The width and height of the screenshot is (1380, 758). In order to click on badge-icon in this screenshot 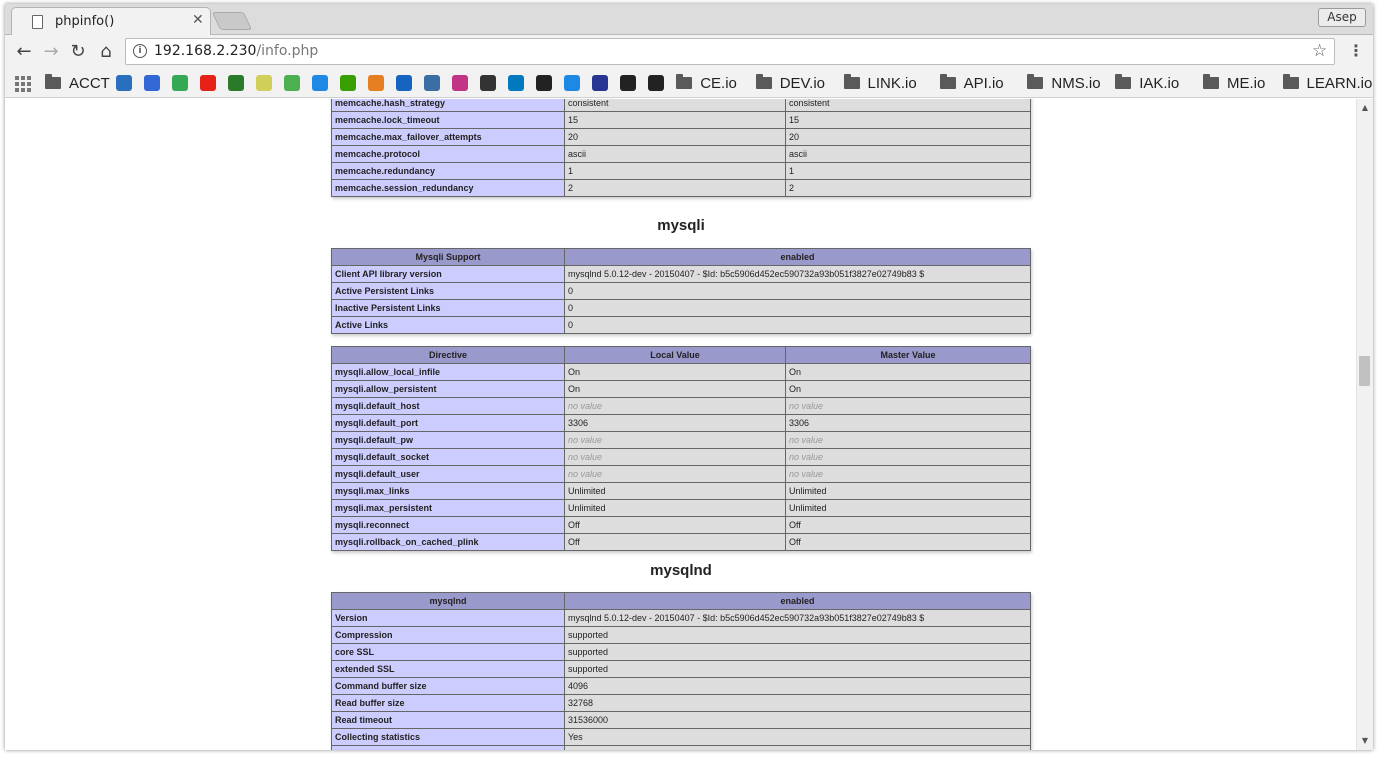, I will do `click(600, 83)`.